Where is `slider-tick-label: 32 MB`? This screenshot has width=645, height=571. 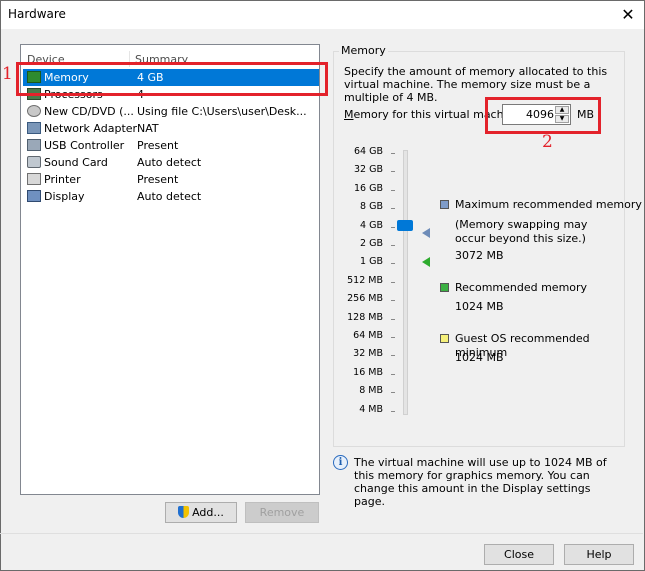 slider-tick-label: 32 MB is located at coordinates (368, 354).